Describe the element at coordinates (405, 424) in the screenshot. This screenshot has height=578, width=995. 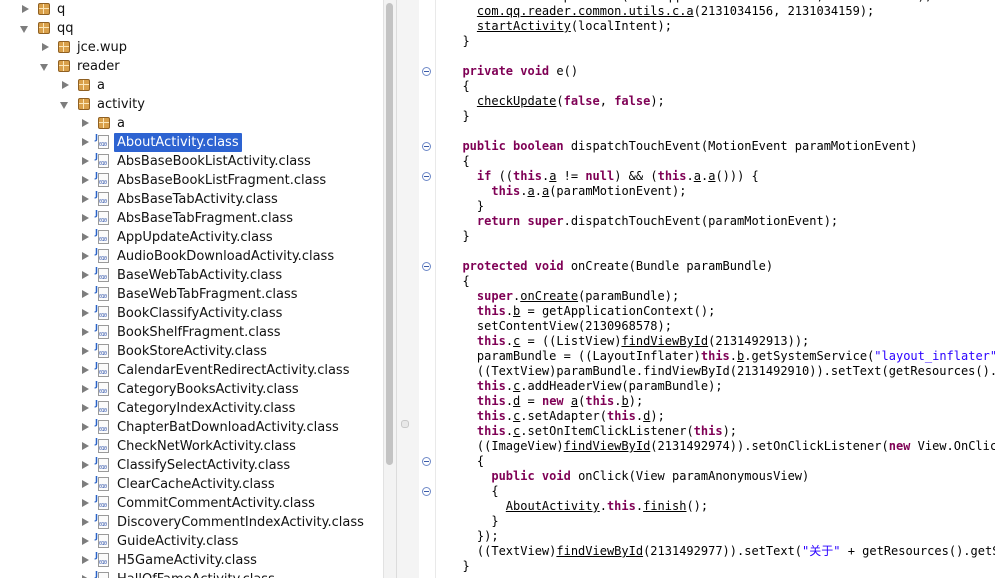
I see `splitter-grip-icon` at that location.